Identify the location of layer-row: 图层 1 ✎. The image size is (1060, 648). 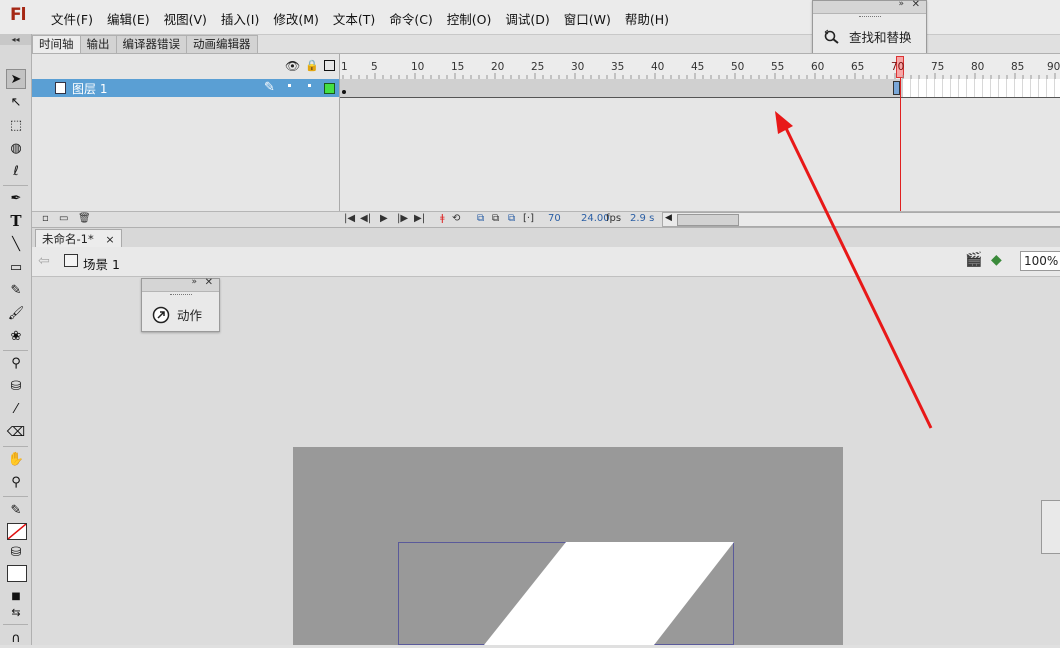
(185, 88).